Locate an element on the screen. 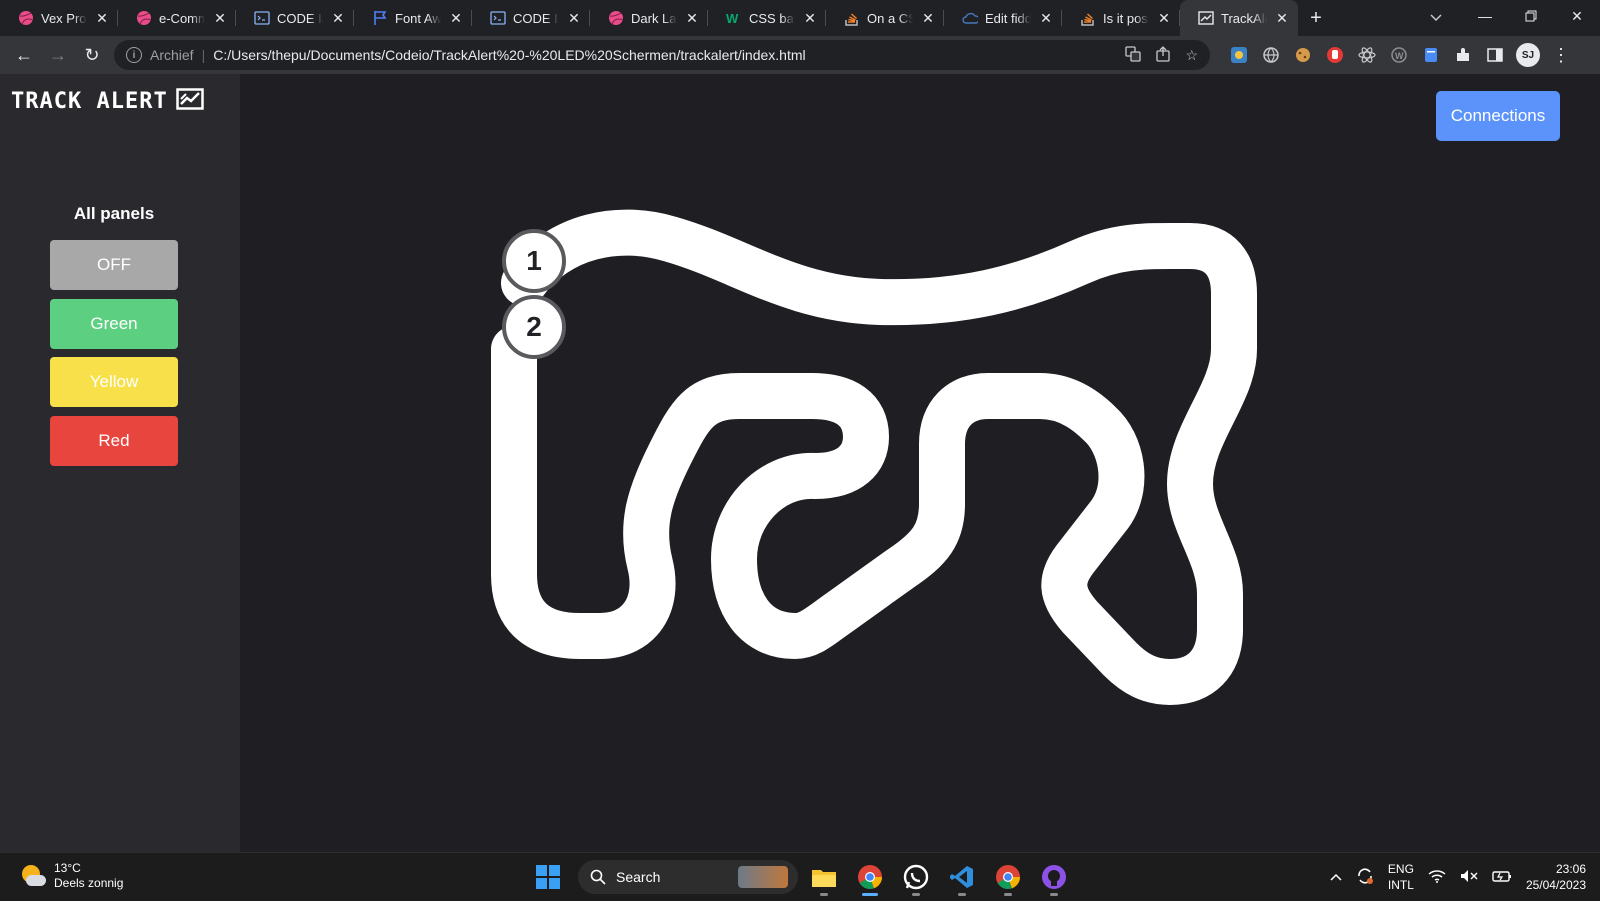 The image size is (1600, 901). browser-tab-title: On a CSS is located at coordinates (890, 18).